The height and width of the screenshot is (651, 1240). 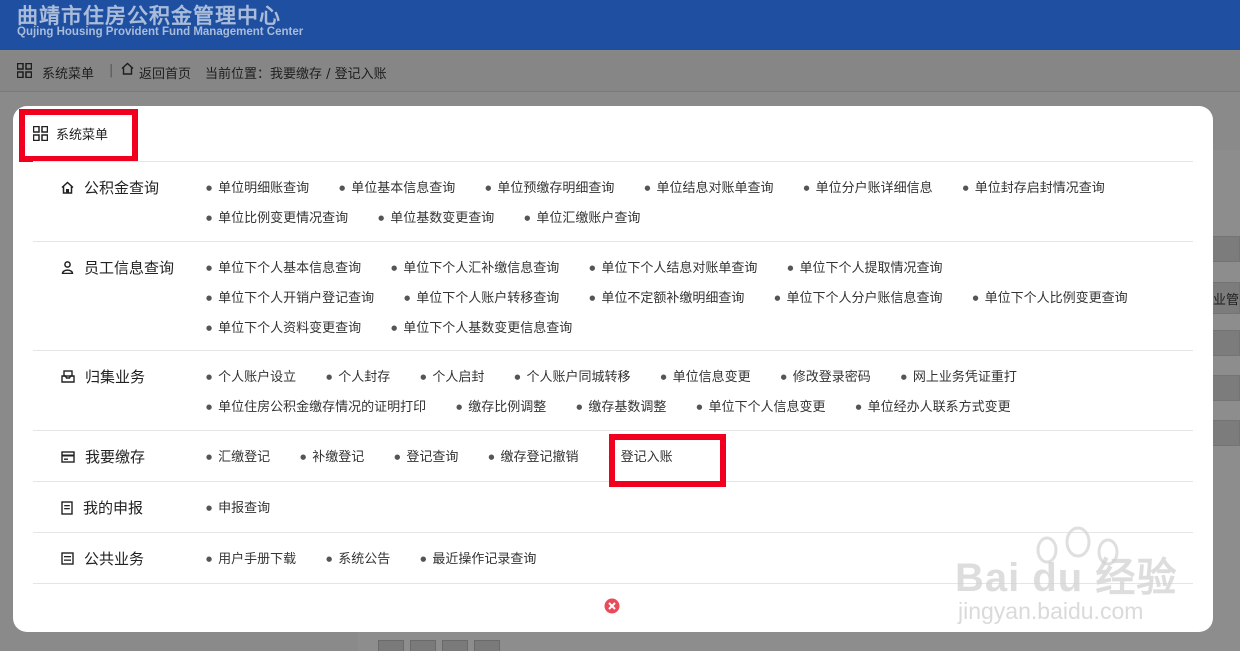 What do you see at coordinates (666, 299) in the screenshot?
I see `menu-link: 单位不定额补缴明细查询` at bounding box center [666, 299].